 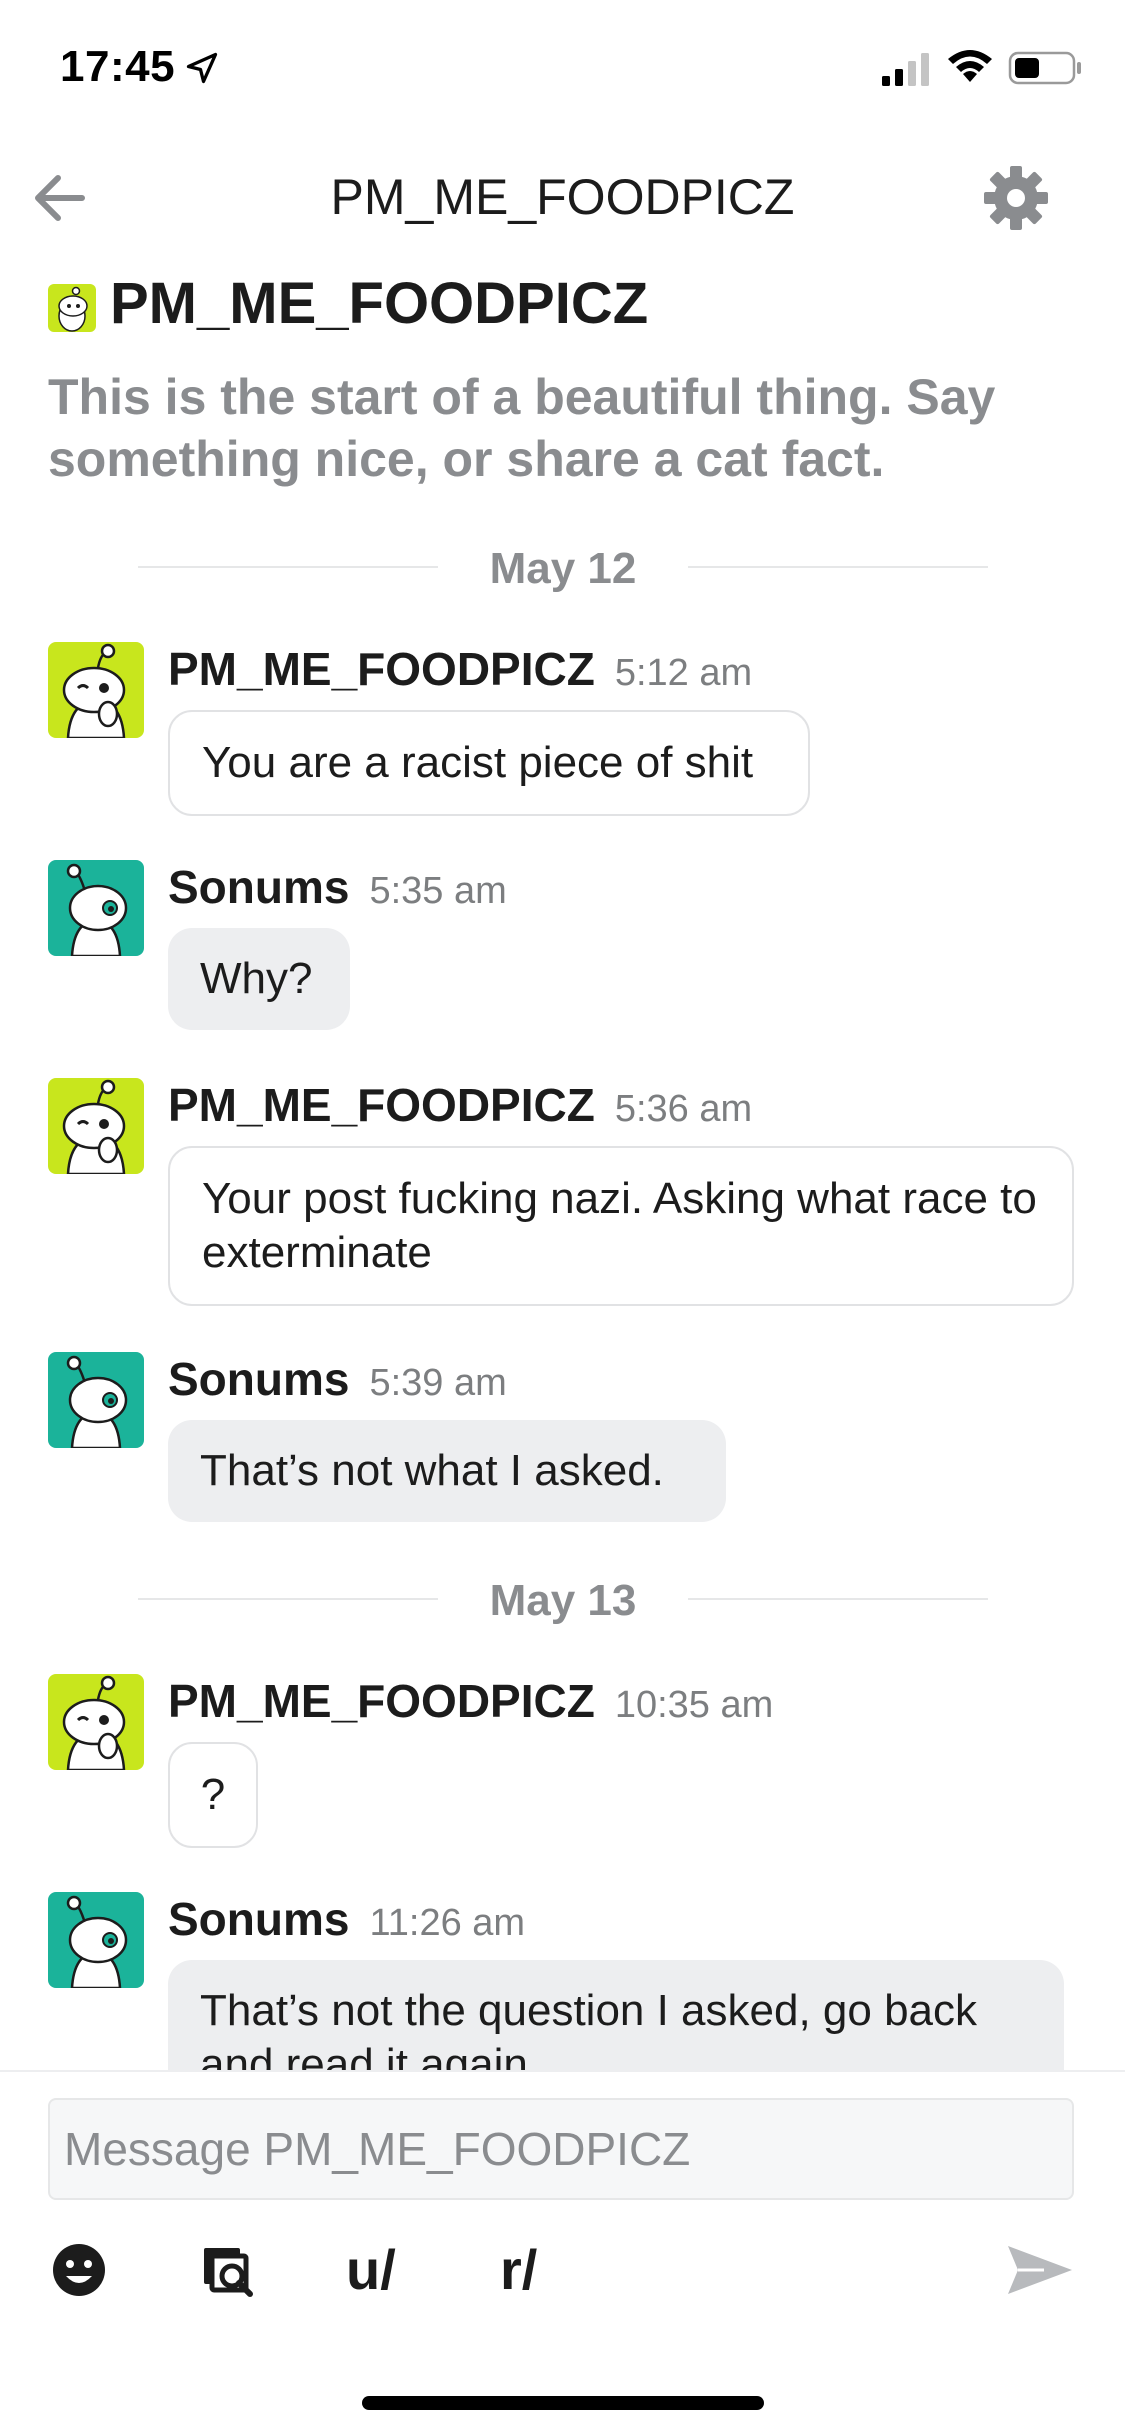 What do you see at coordinates (562, 70) in the screenshot?
I see `status-bar: 17:45` at bounding box center [562, 70].